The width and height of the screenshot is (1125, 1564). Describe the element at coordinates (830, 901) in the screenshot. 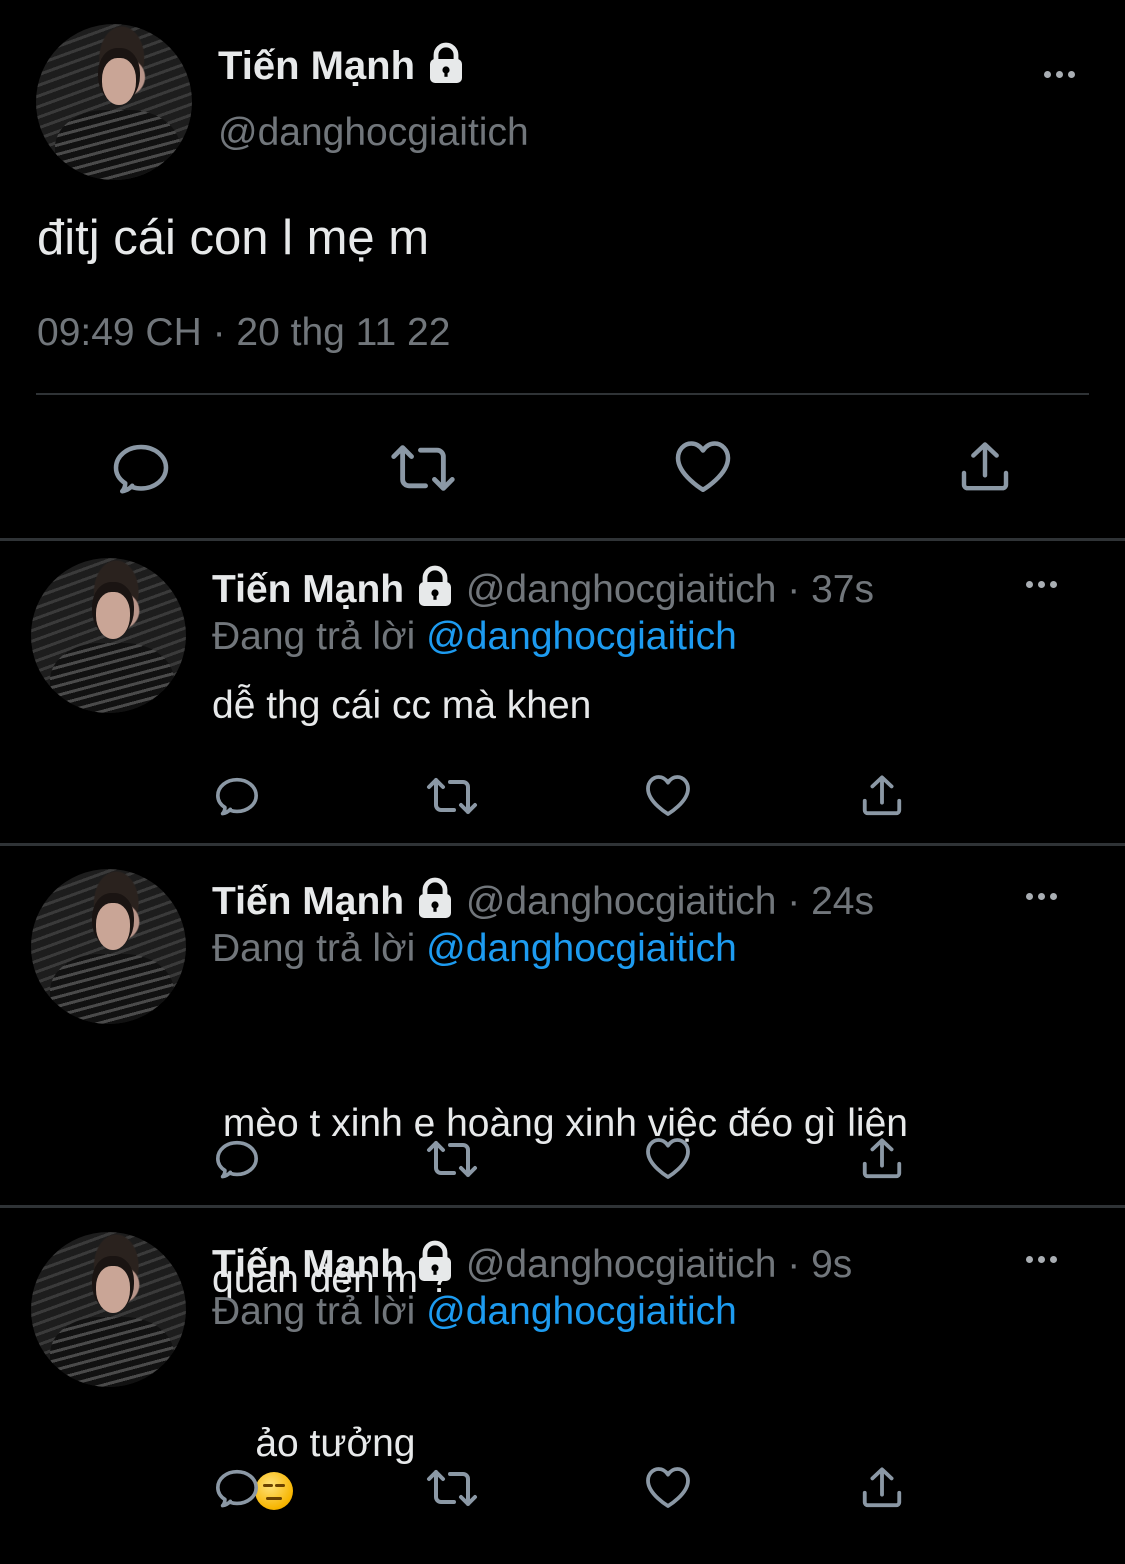

I see `tweet-time: · 24s` at that location.